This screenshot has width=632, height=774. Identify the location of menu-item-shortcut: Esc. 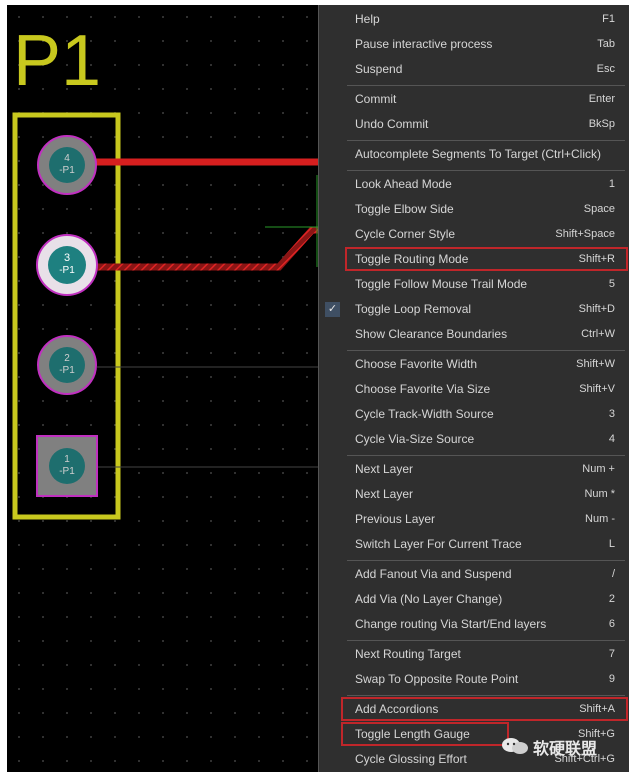
(605, 69).